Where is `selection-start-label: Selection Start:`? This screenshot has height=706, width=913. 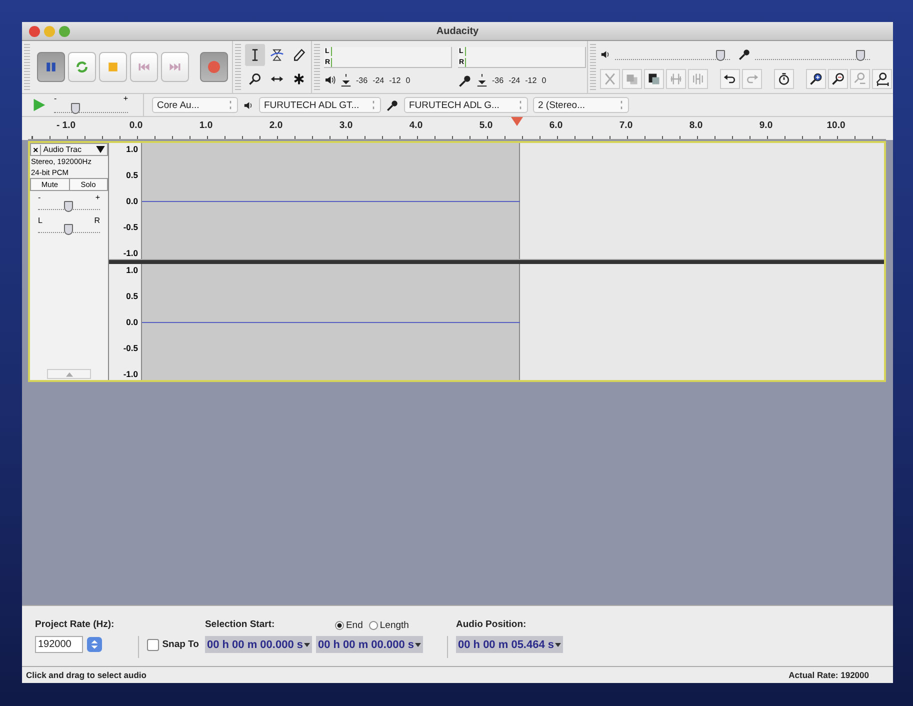
selection-start-label: Selection Start: is located at coordinates (240, 625).